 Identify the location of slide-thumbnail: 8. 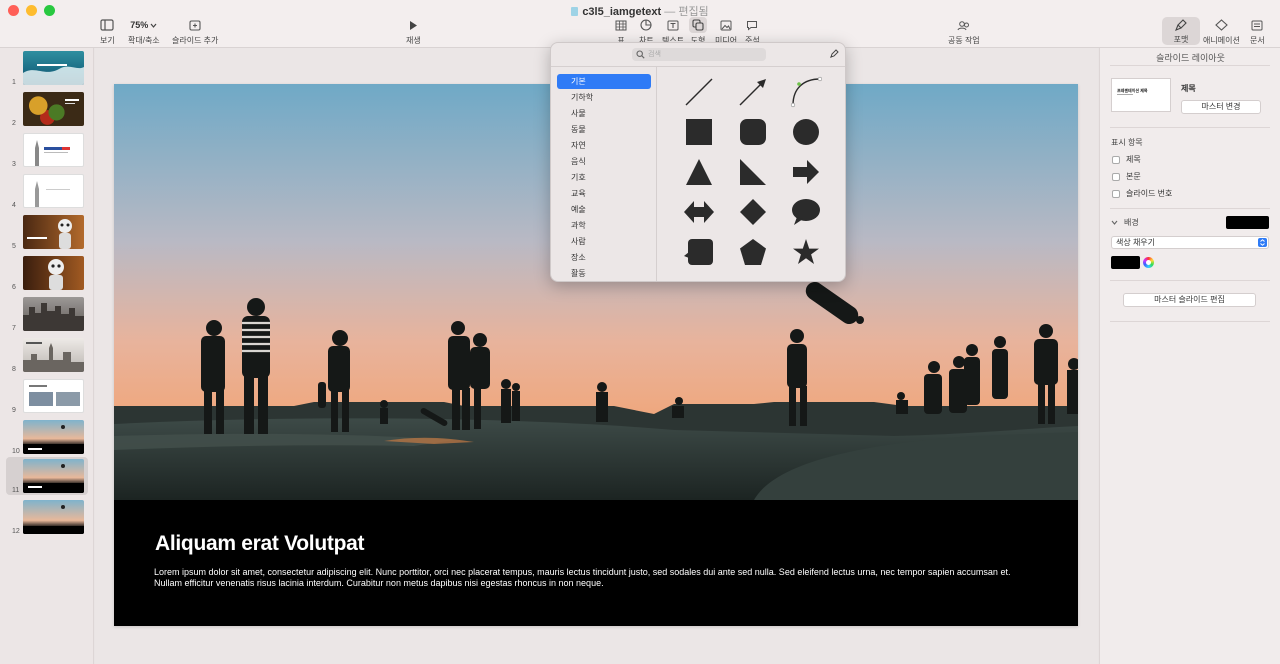
(47, 355).